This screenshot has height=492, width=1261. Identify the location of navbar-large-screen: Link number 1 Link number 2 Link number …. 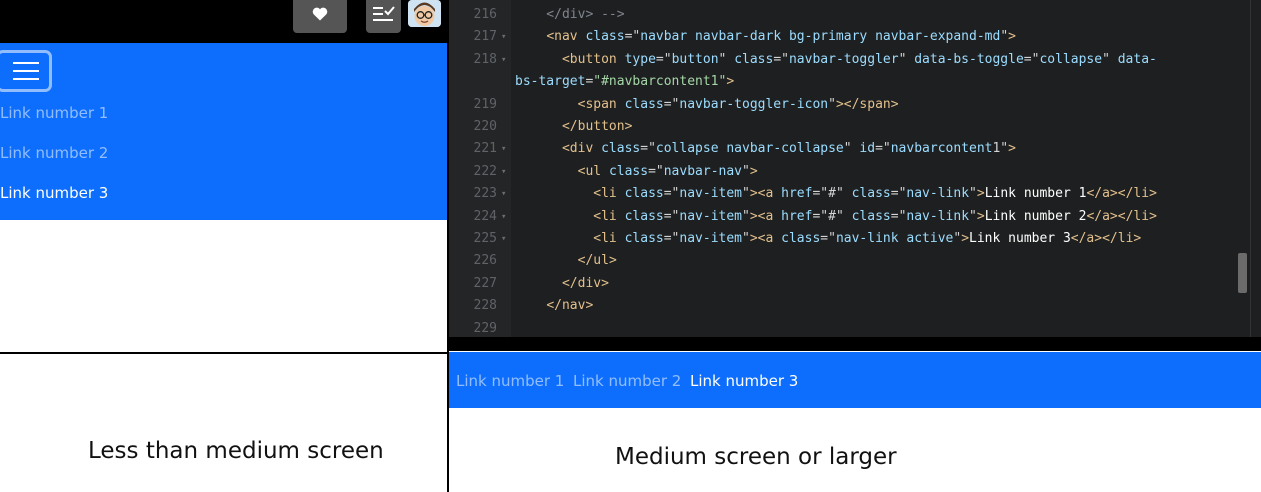
(855, 380).